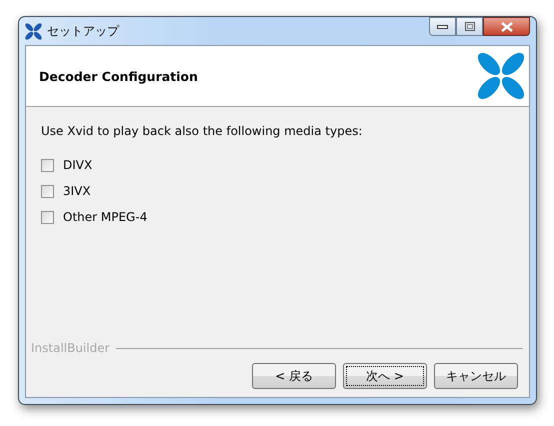 Image resolution: width=554 pixels, height=426 pixels. I want to click on close-icon, so click(506, 27).